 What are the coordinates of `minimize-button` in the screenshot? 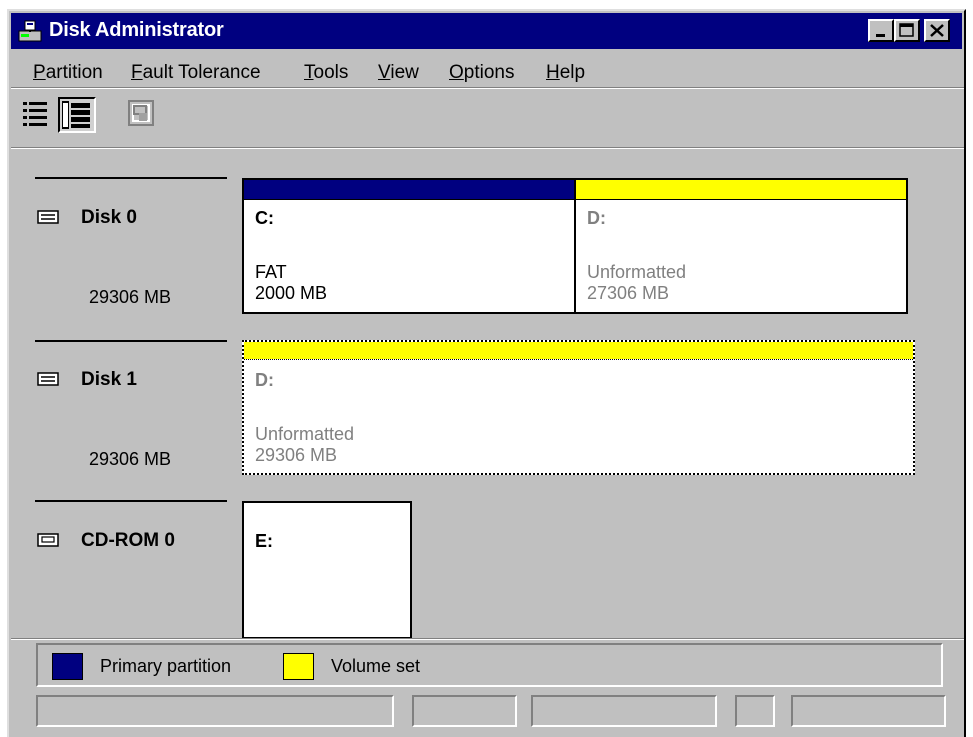 It's located at (881, 30).